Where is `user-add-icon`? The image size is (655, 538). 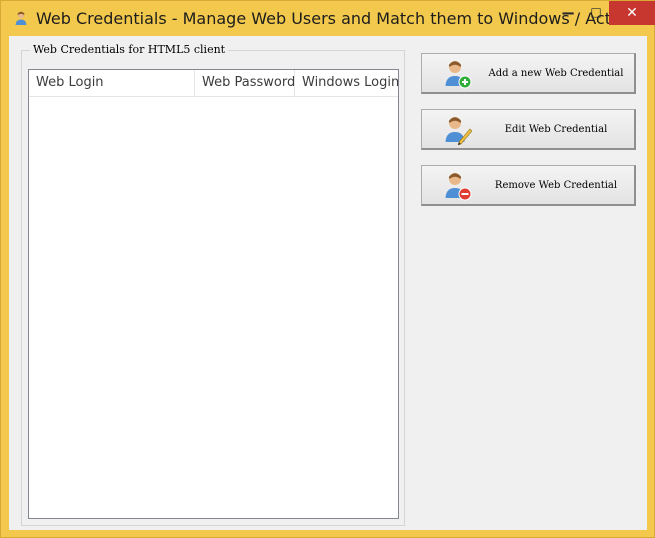 user-add-icon is located at coordinates (458, 74).